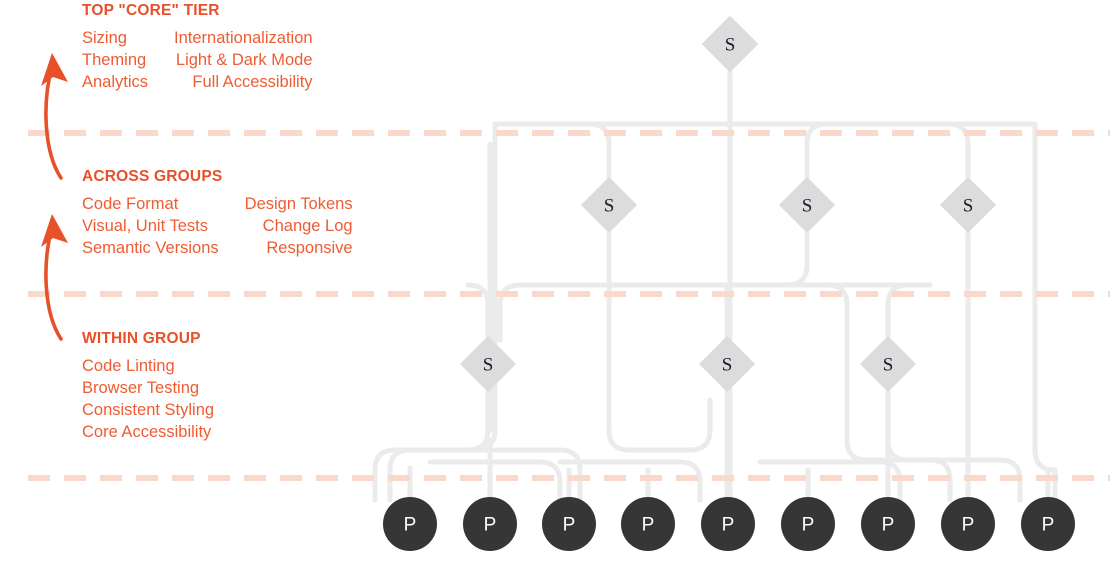  What do you see at coordinates (141, 338) in the screenshot?
I see `legend-heading-within-group: WITHIN GROUP` at bounding box center [141, 338].